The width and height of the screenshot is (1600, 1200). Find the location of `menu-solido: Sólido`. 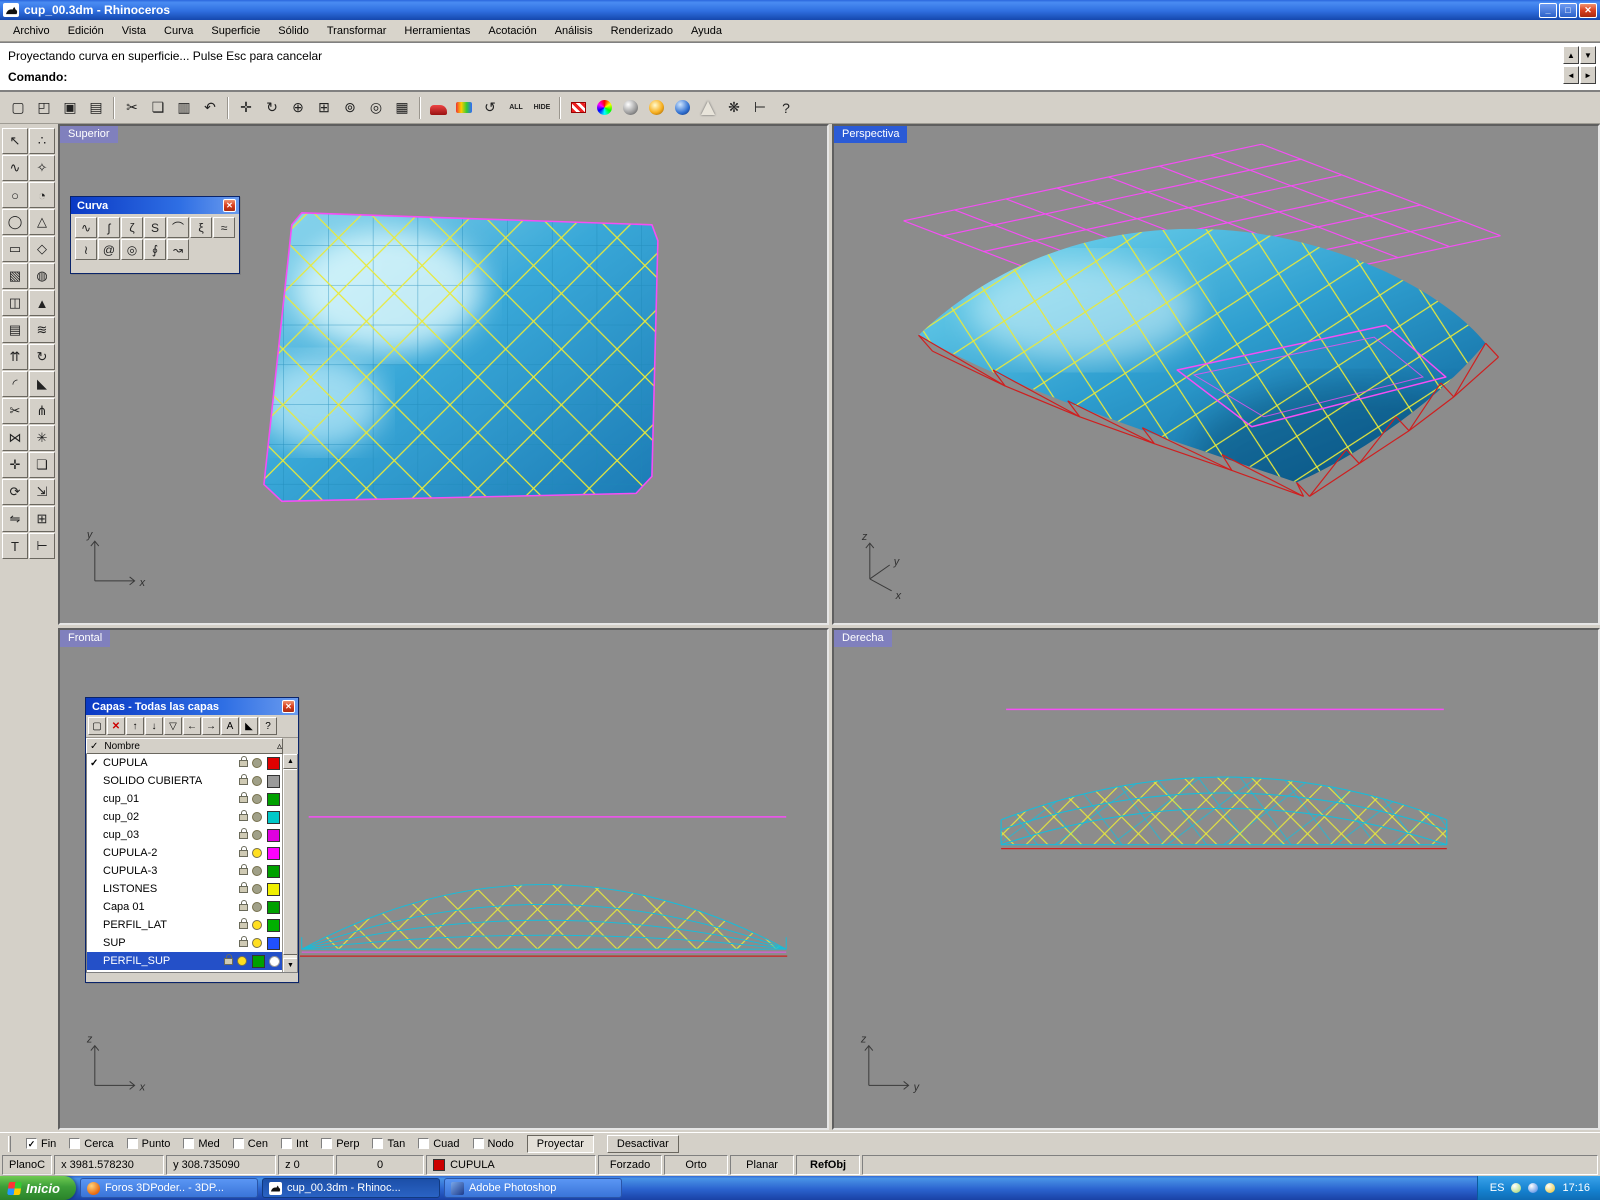

menu-solido: Sólido is located at coordinates (293, 31).